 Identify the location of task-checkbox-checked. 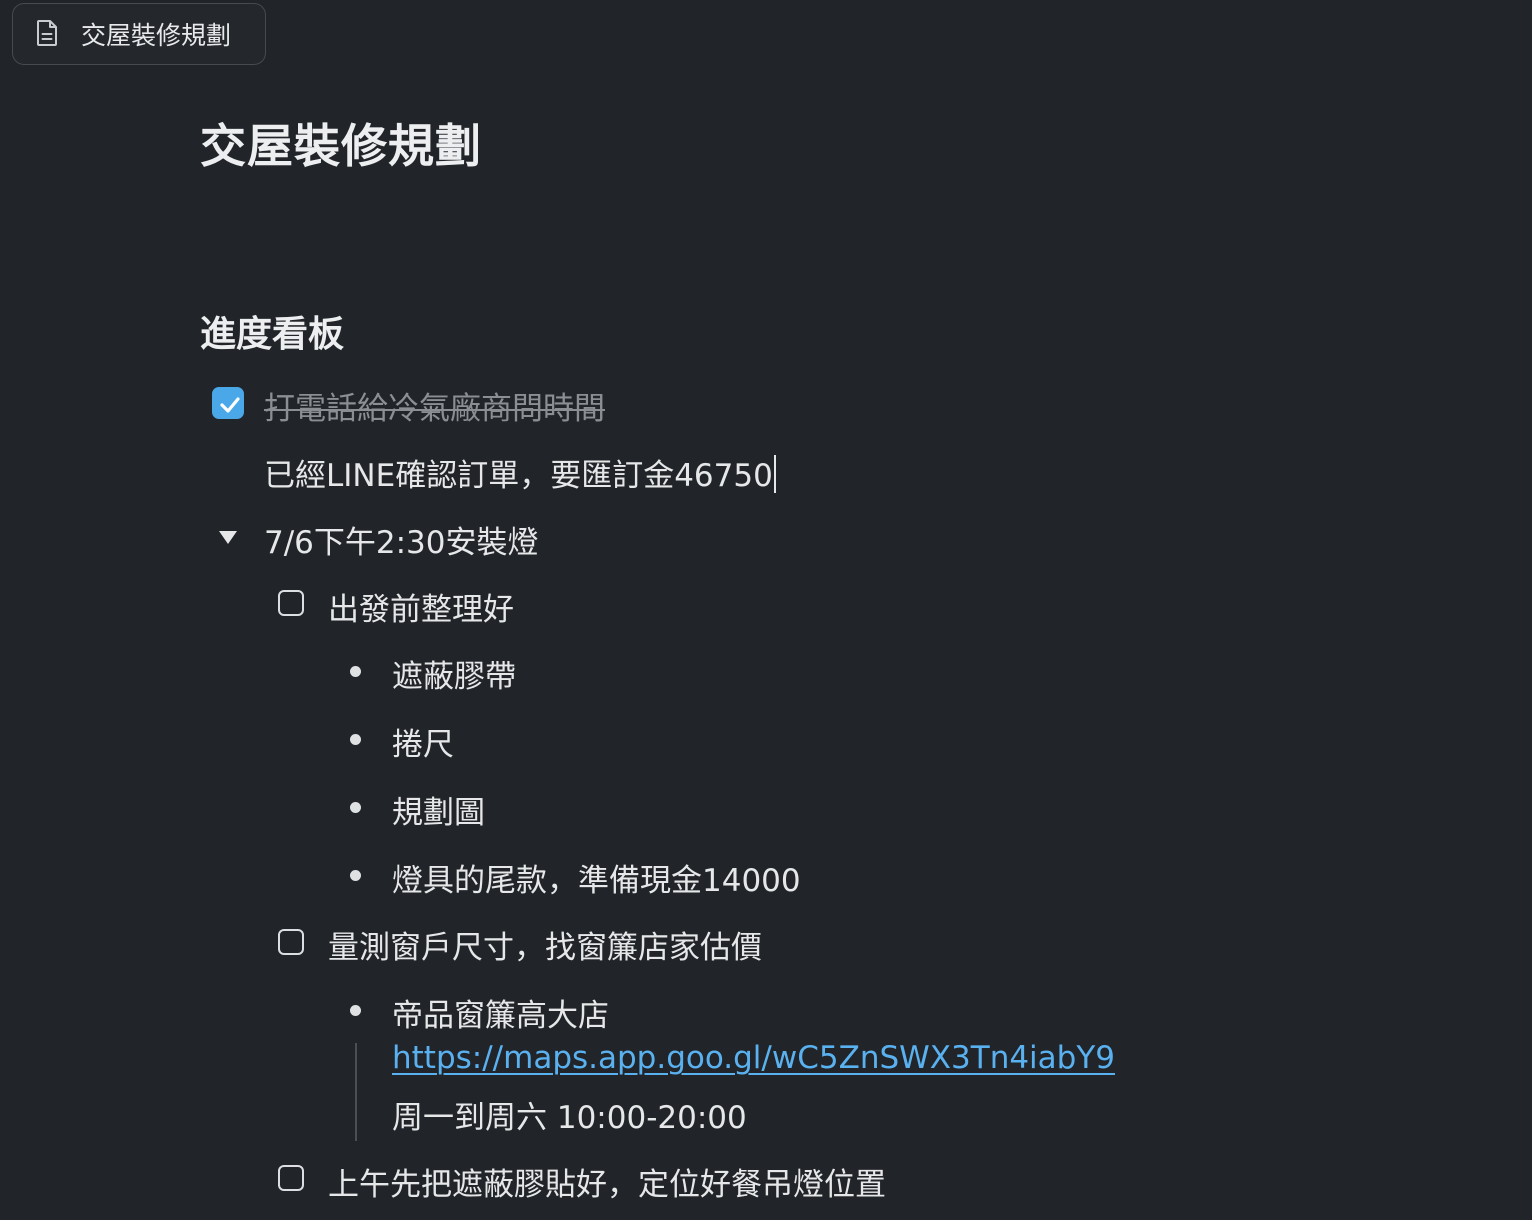
(228, 403).